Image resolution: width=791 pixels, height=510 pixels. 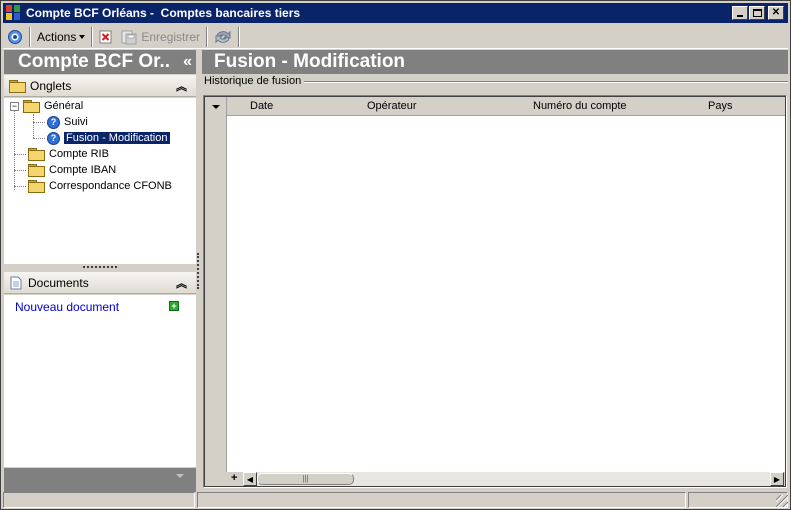 I want to click on save-button: Enregistrer, so click(x=160, y=37).